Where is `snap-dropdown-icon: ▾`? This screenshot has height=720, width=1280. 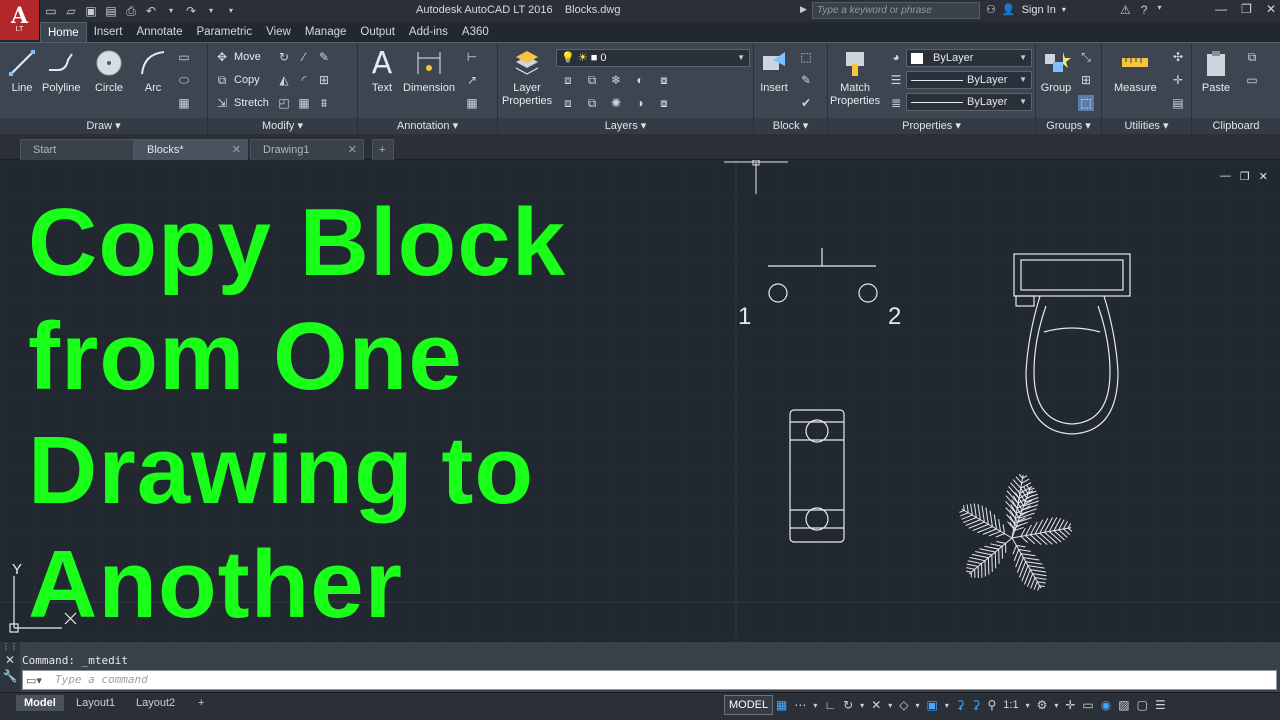 snap-dropdown-icon: ▾ is located at coordinates (815, 705).